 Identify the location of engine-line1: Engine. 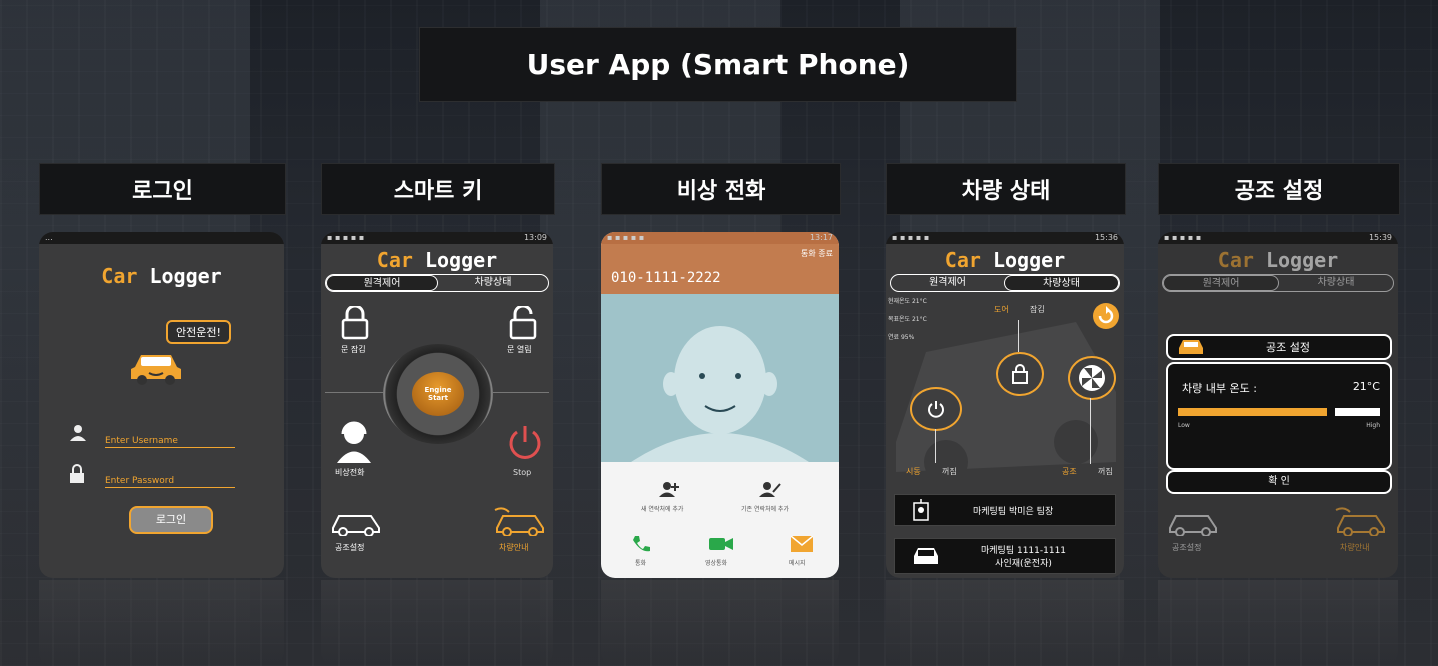
(438, 390).